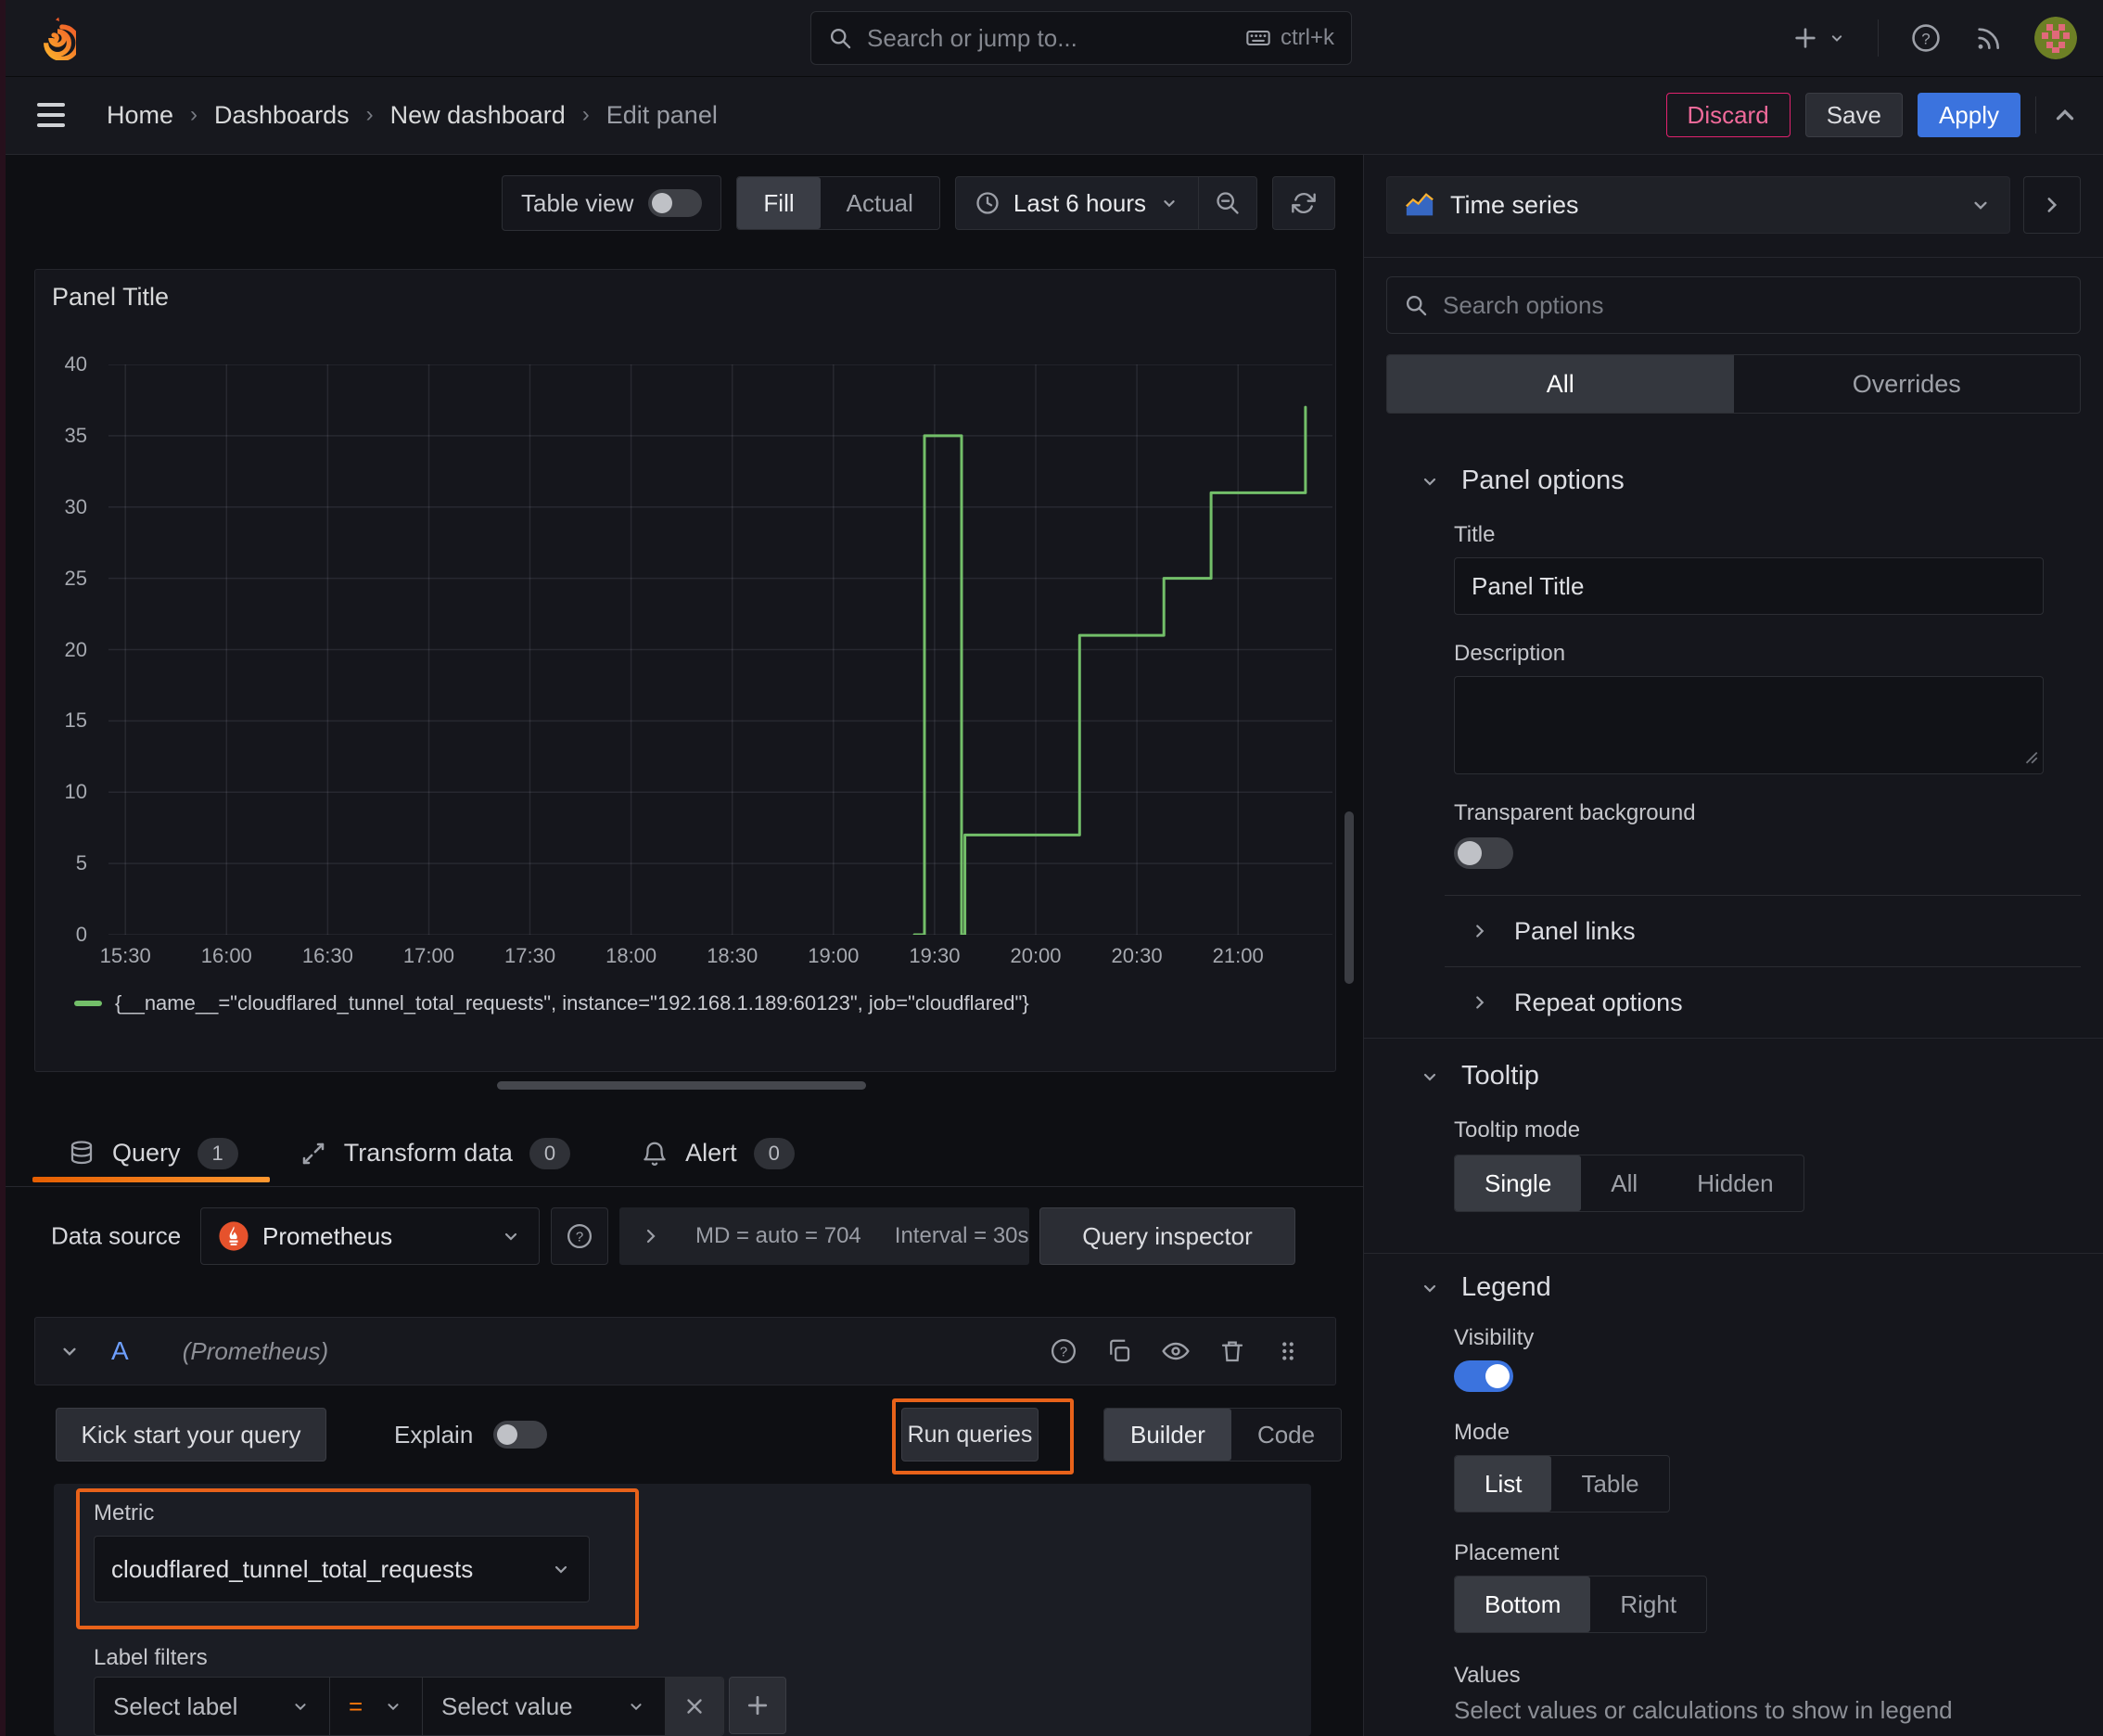  Describe the element at coordinates (370, 1236) in the screenshot. I see `datasource-picker: Prometheus` at that location.